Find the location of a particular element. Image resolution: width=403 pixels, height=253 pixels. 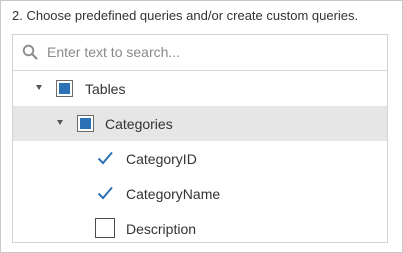

tree-node-label: Tables is located at coordinates (105, 89).